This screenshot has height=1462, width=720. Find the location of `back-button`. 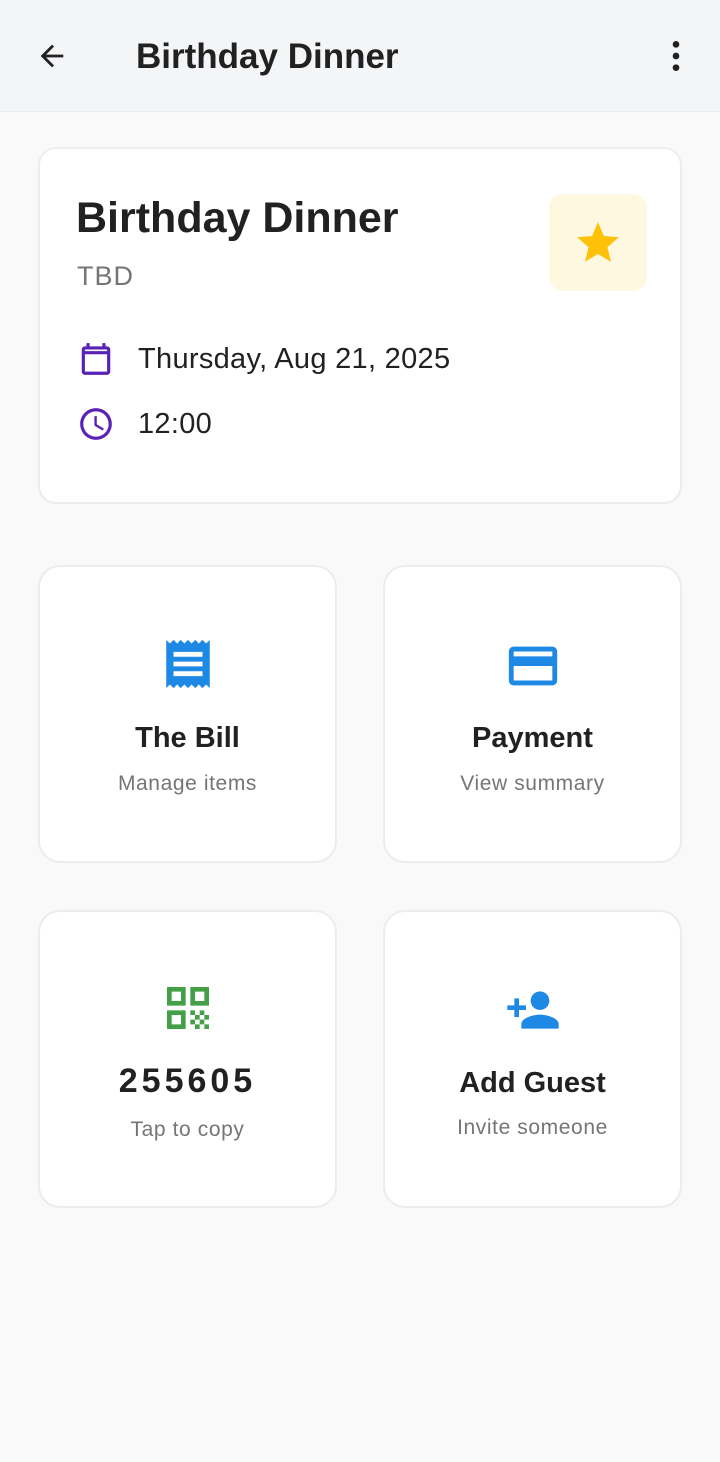

back-button is located at coordinates (52, 56).